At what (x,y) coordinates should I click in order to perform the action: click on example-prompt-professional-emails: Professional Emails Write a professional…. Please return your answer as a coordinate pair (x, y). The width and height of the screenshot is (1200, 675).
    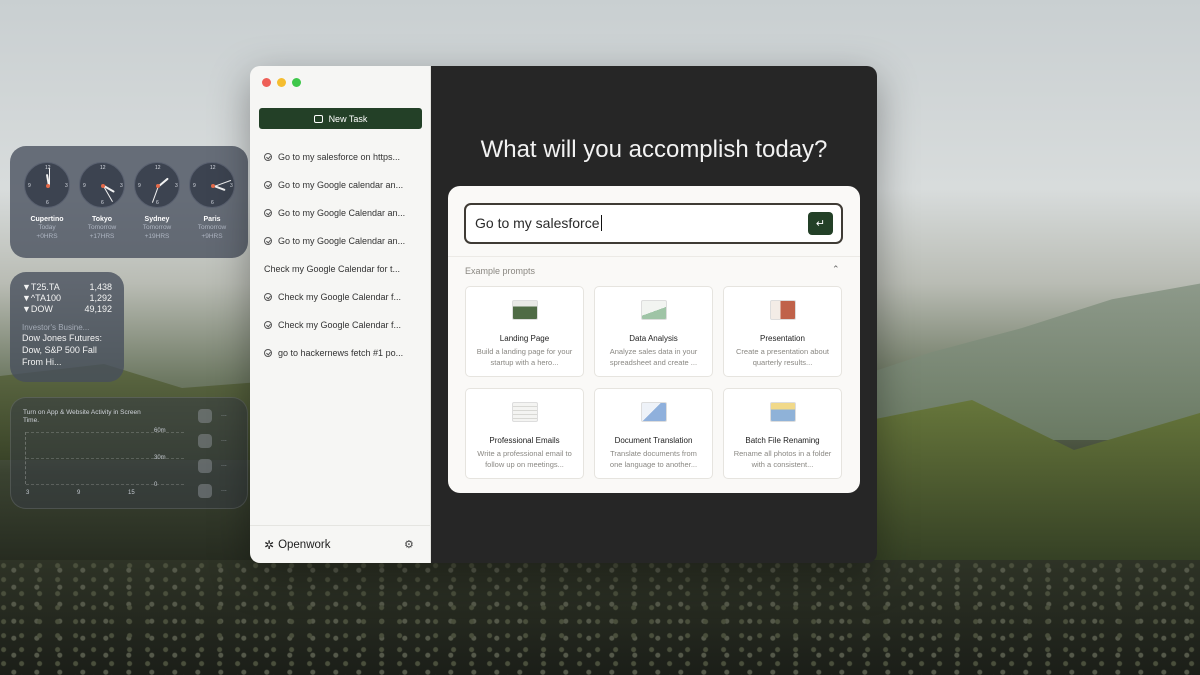
    Looking at the image, I should click on (524, 433).